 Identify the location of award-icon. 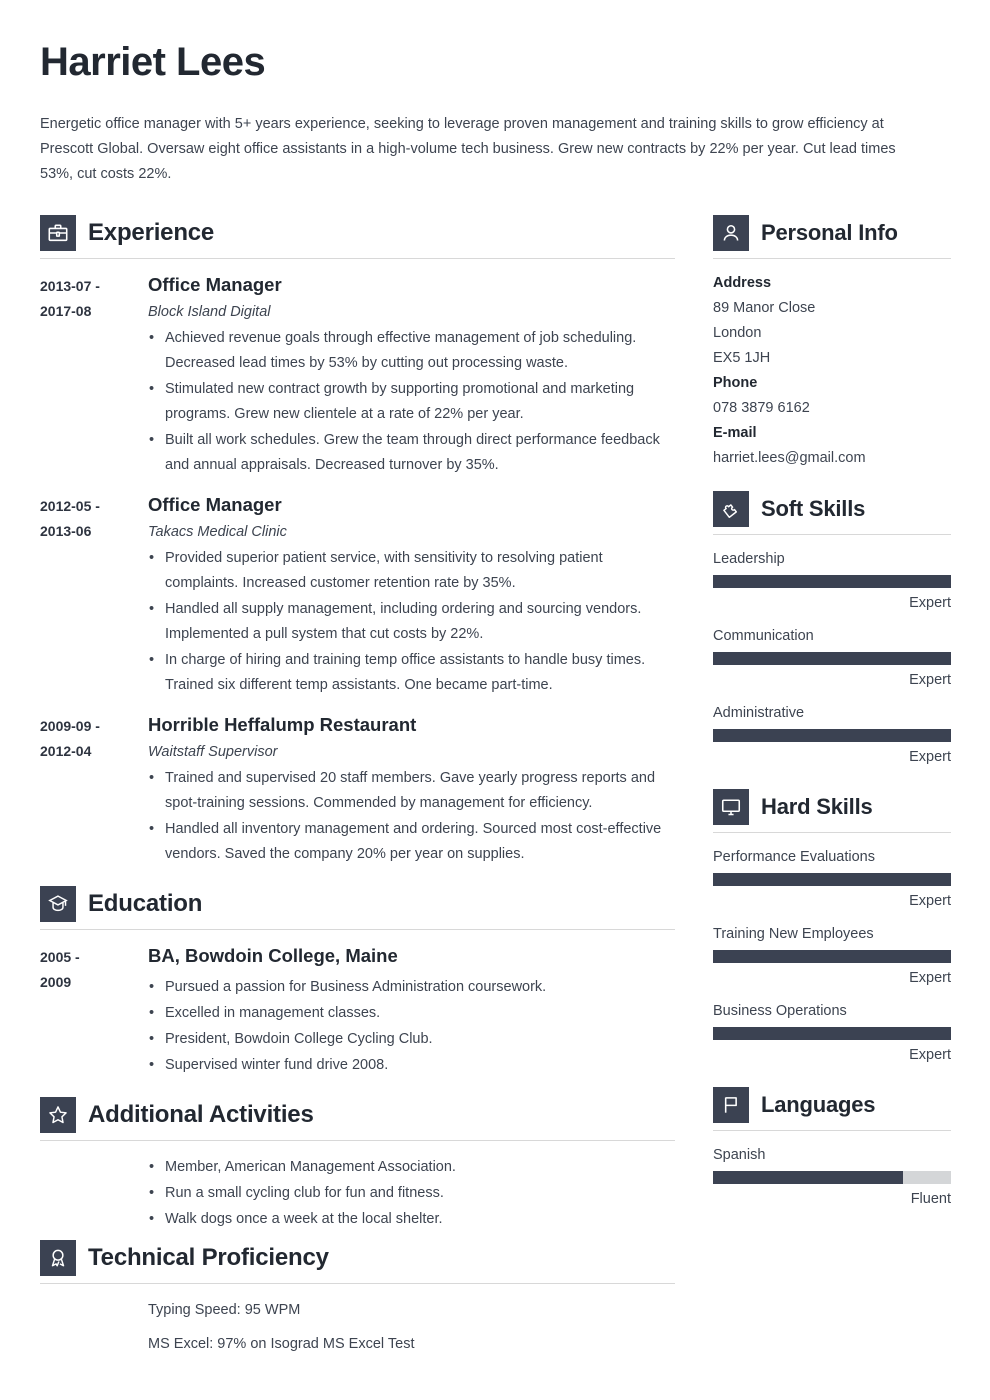
(58, 1258).